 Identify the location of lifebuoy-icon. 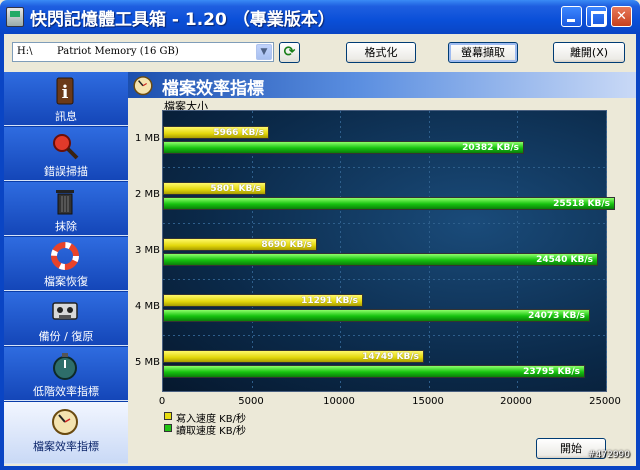
(65, 256).